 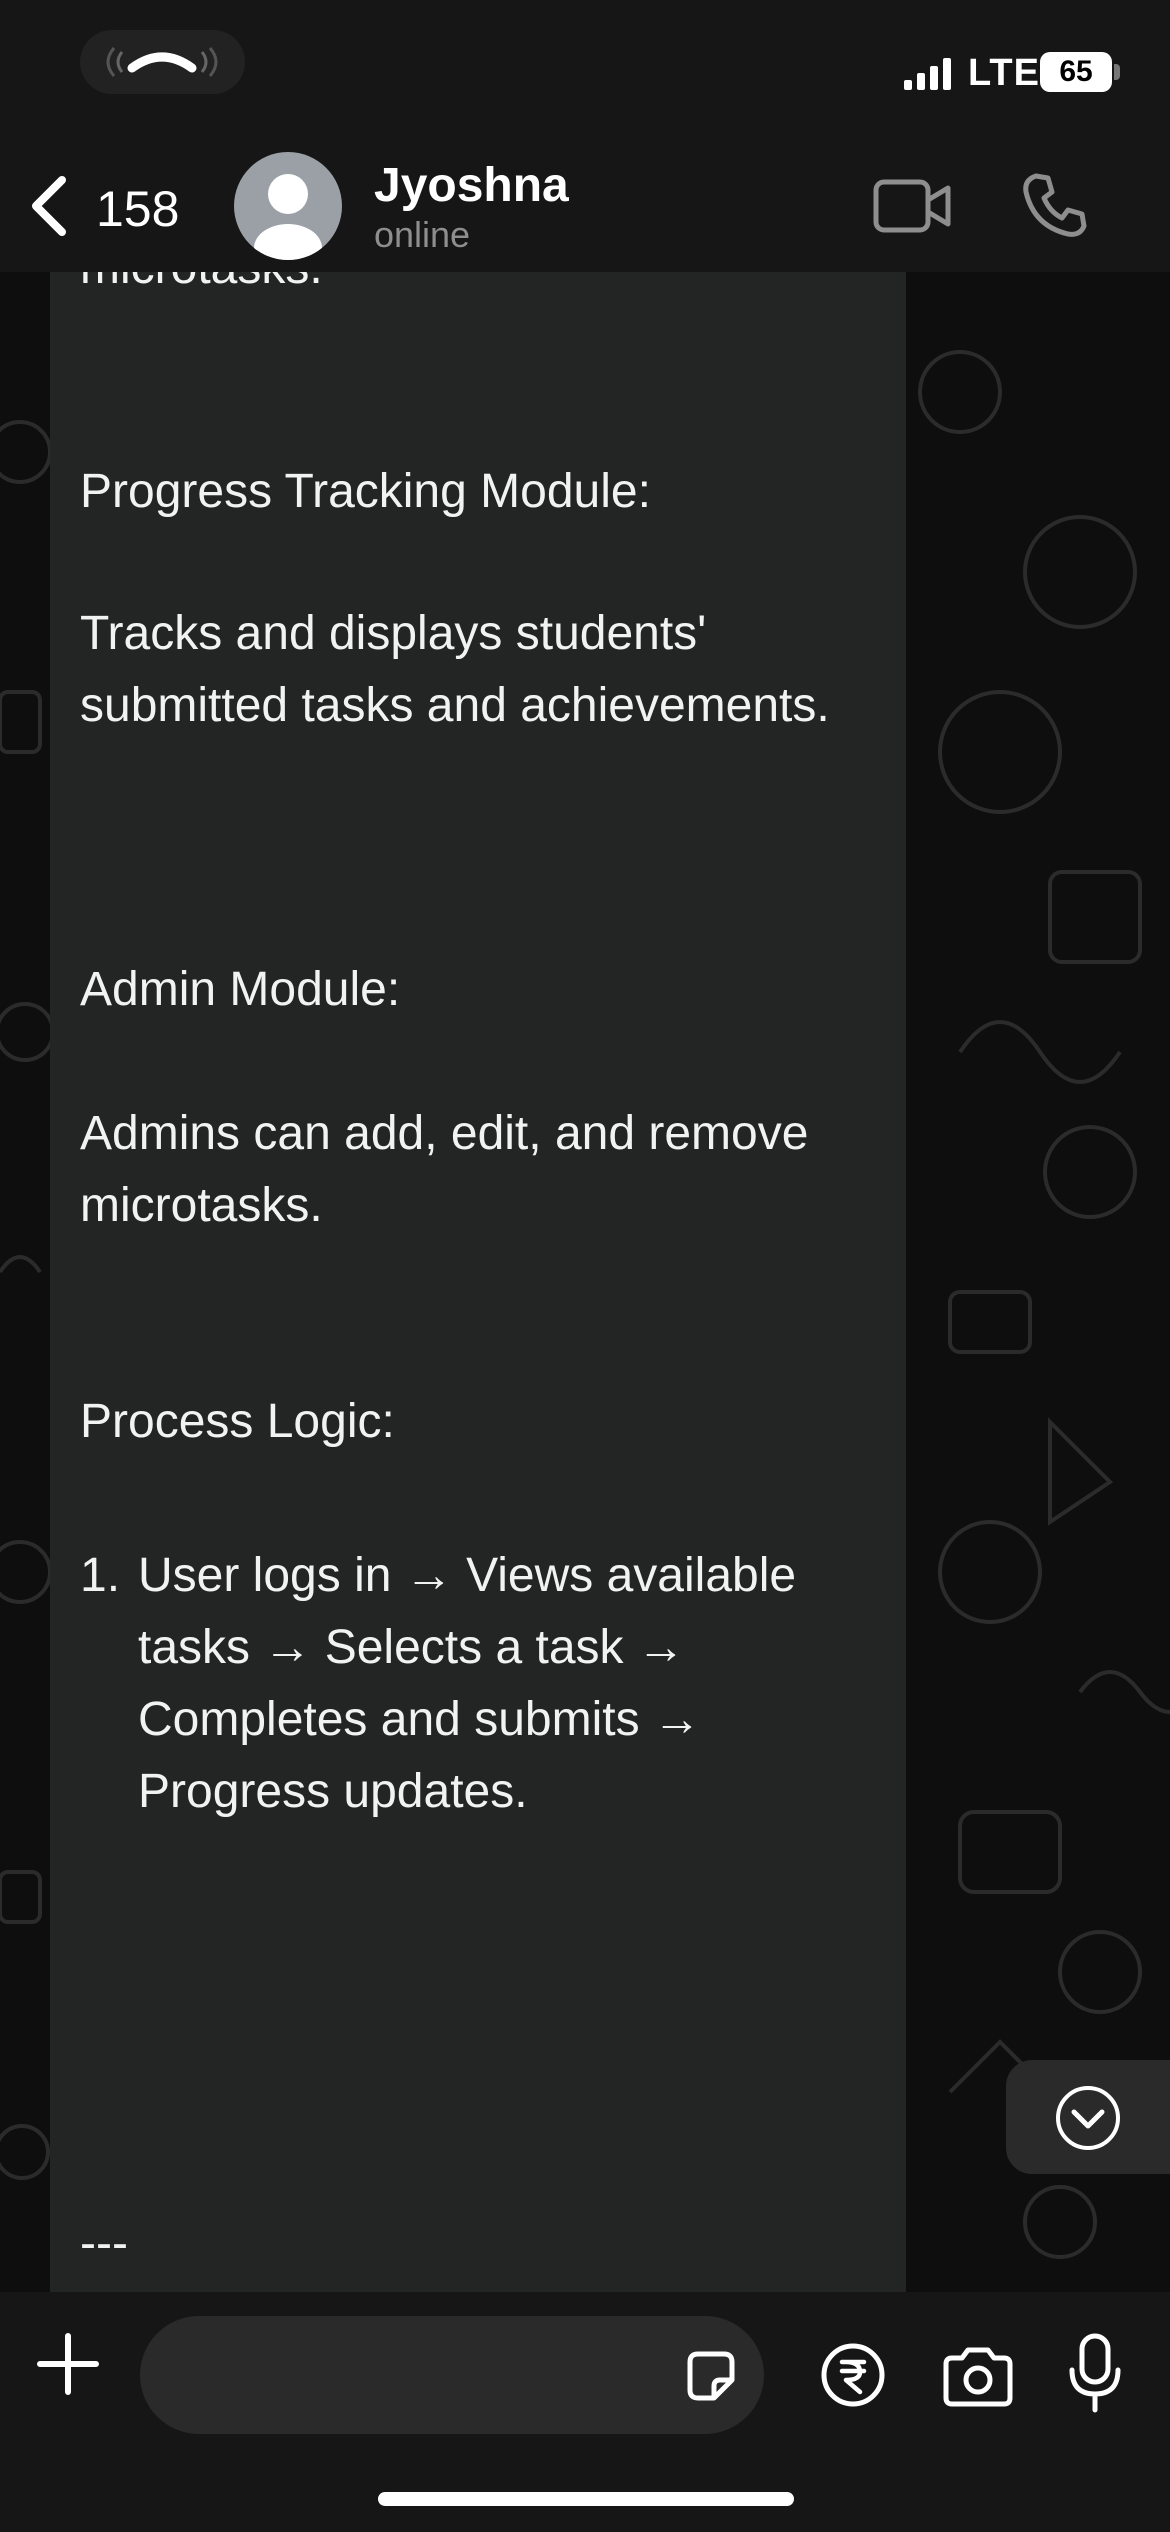 I want to click on message-heading: Progress Tracking Module:, so click(x=365, y=491).